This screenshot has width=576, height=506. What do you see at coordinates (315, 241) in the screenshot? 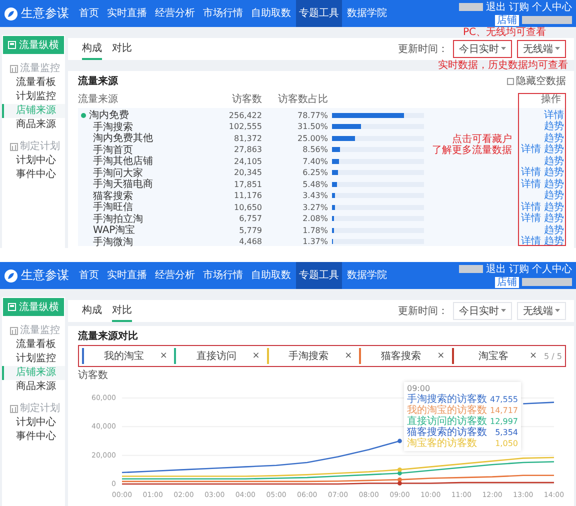
I see `share-percent: 1.37%` at bounding box center [315, 241].